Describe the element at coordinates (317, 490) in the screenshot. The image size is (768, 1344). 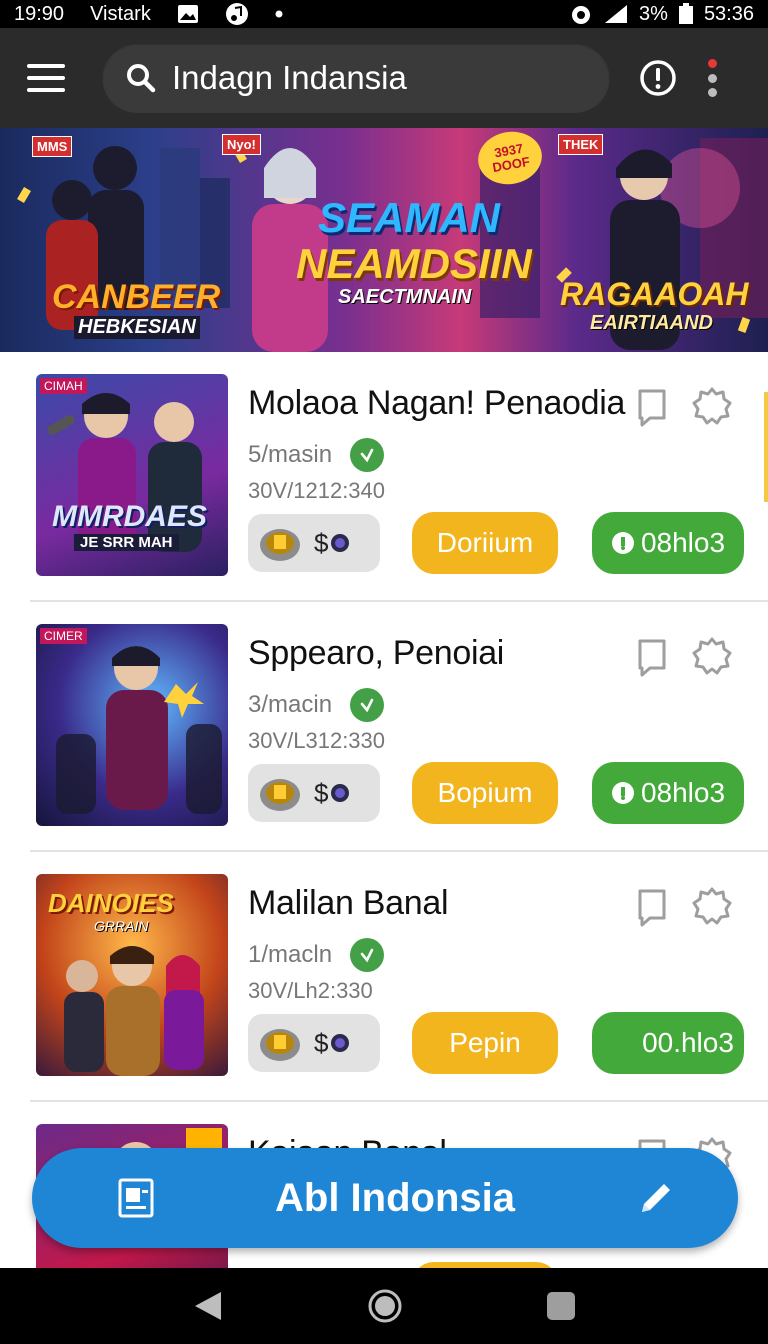
I see `item-detail: 30V/1212:340` at that location.